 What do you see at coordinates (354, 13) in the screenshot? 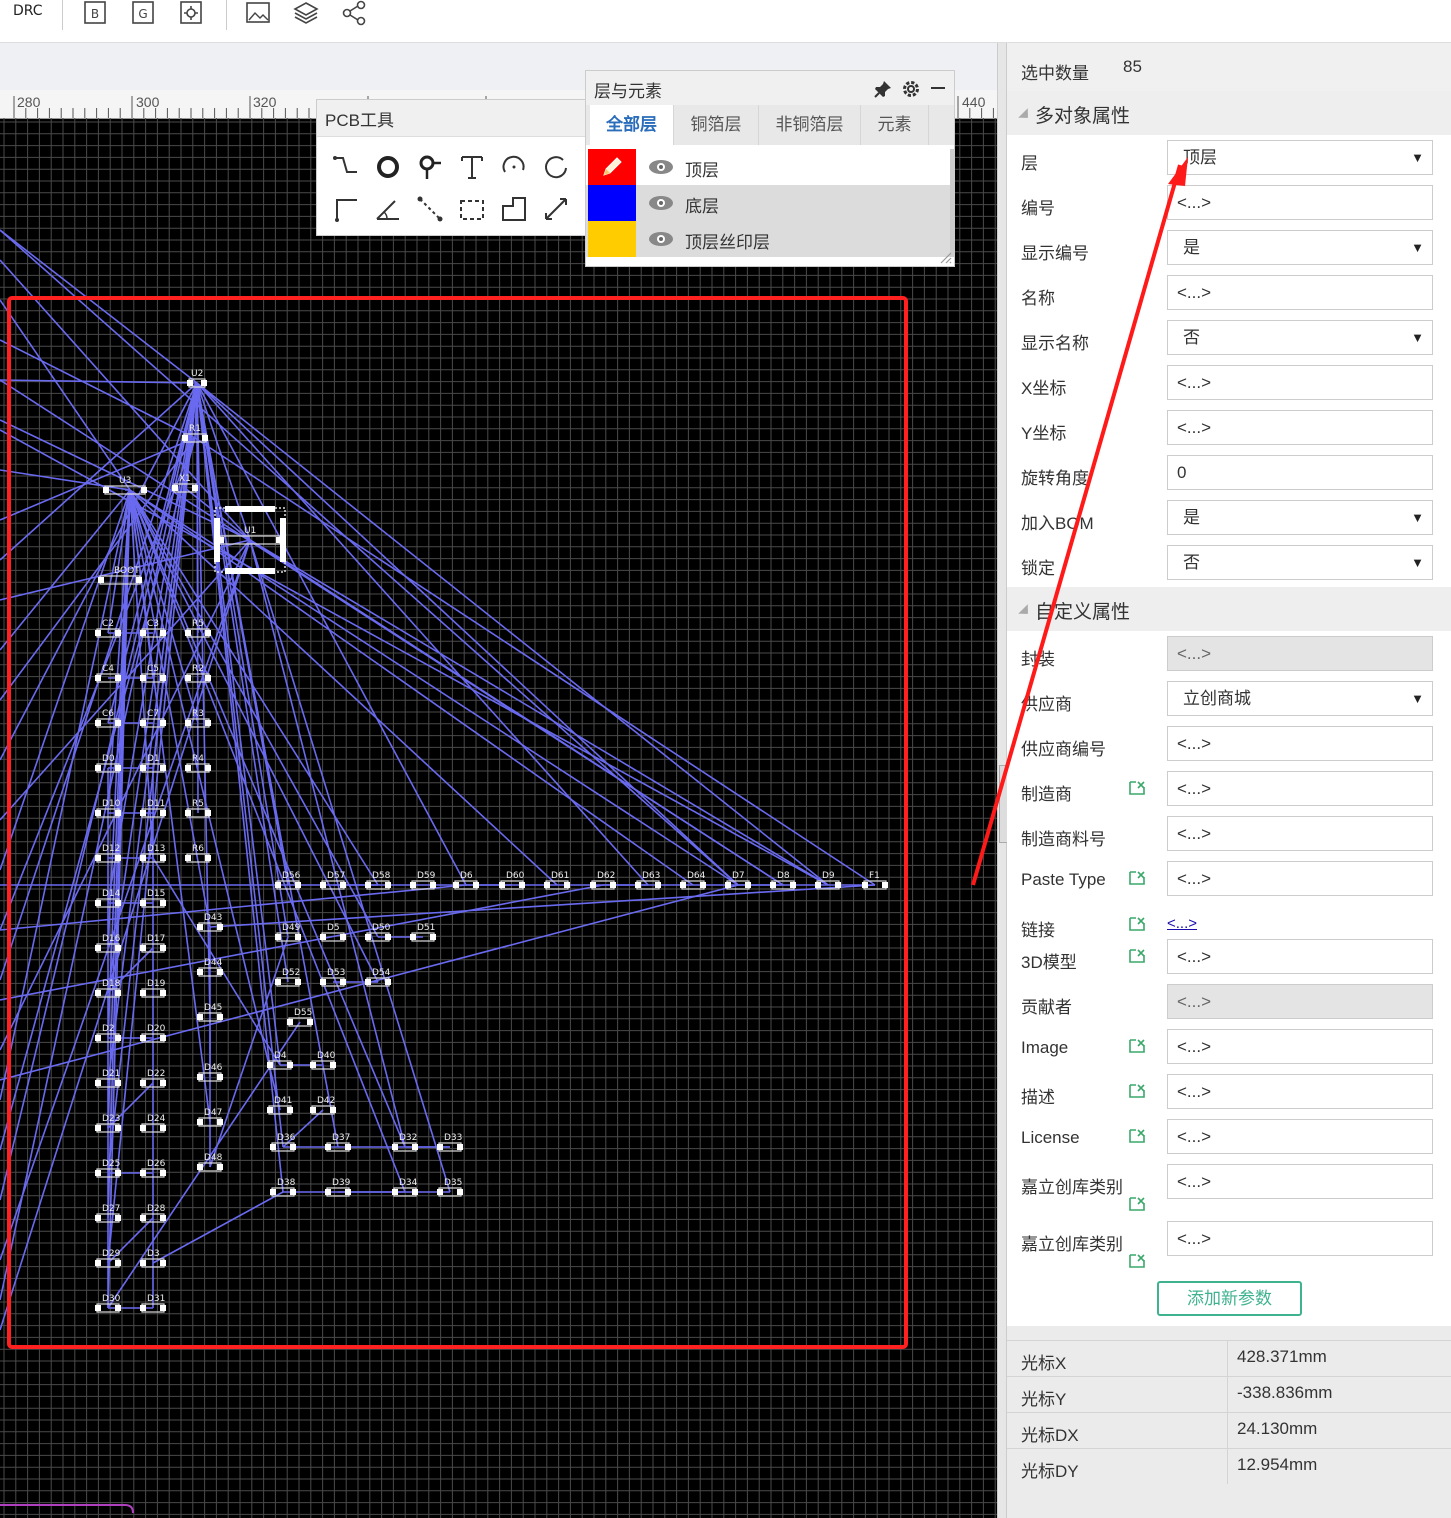
I see `share-icon` at bounding box center [354, 13].